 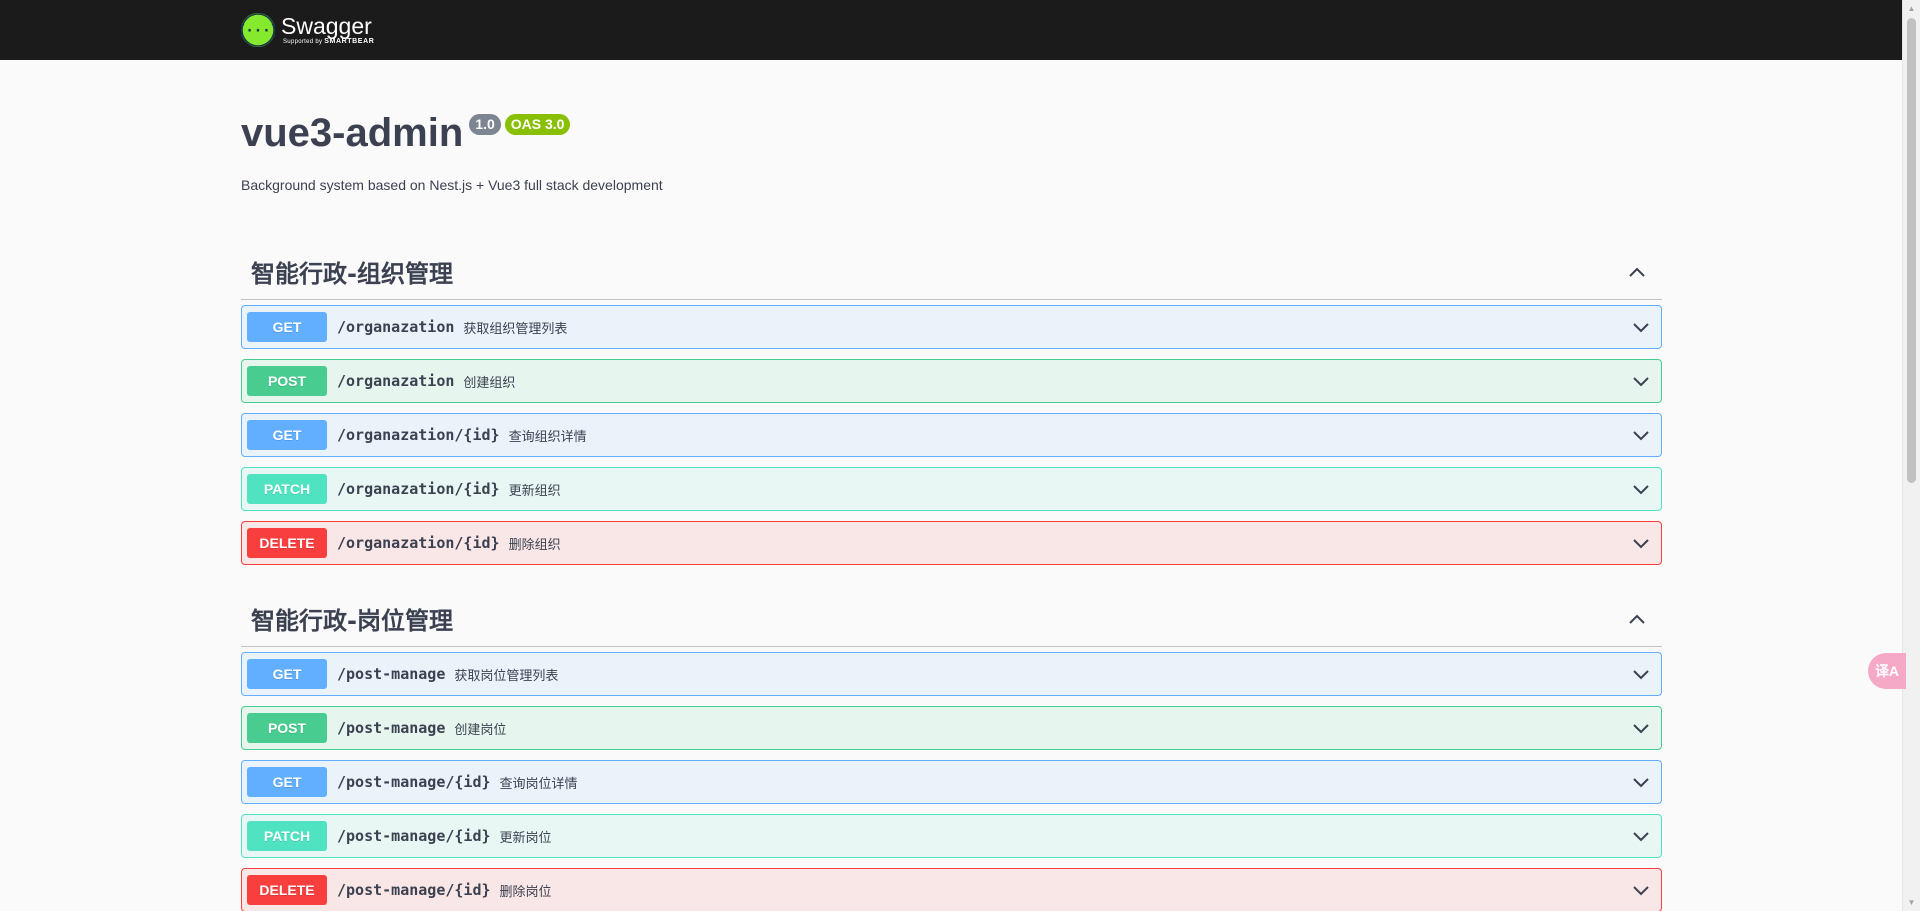 What do you see at coordinates (1911, 8) in the screenshot?
I see `scroll-up-arrow-icon: ▲` at bounding box center [1911, 8].